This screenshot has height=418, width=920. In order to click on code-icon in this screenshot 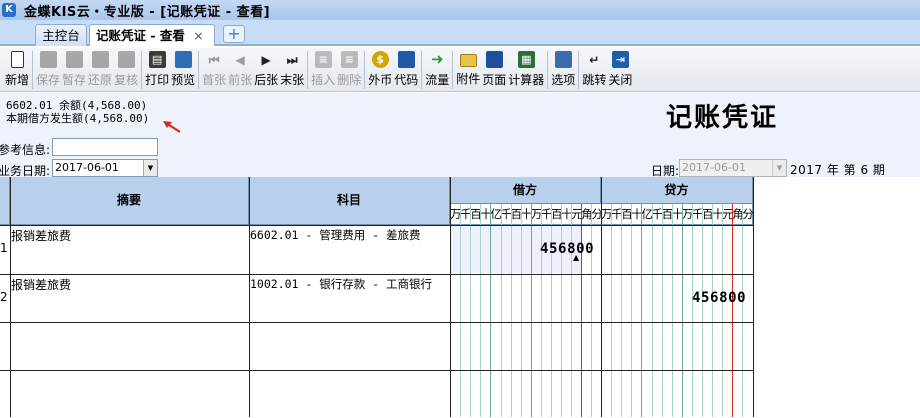, I will do `click(406, 59)`.